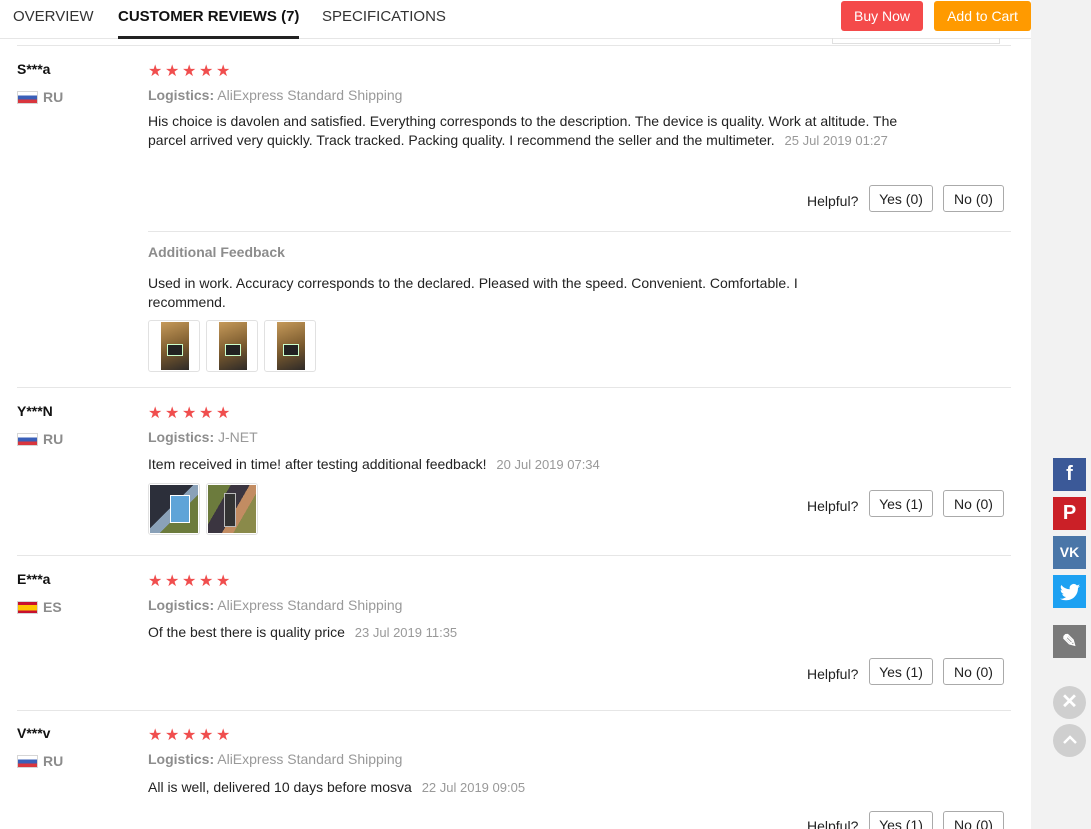 The height and width of the screenshot is (829, 1091). I want to click on reviewer-name: S***a, so click(34, 69).